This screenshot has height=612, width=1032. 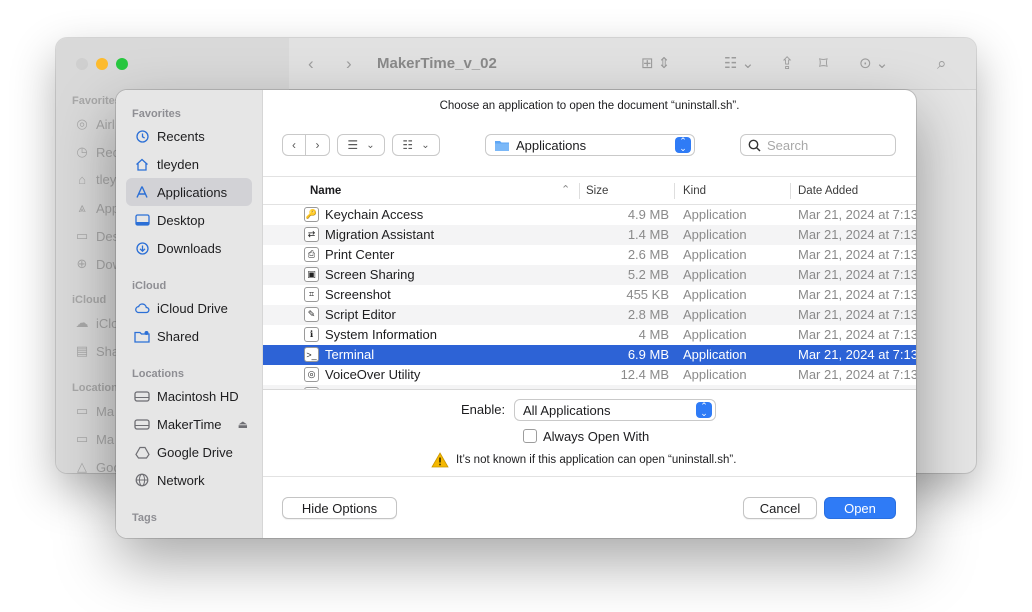 What do you see at coordinates (95, 179) in the screenshot?
I see `finder-sidebar-item: ⌂ tley` at bounding box center [95, 179].